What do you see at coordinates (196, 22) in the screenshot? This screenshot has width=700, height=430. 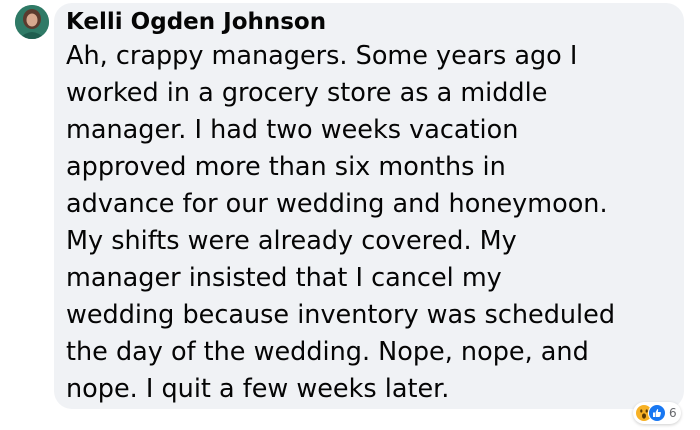 I see `comment-author: Kelli Ogden Johnson` at bounding box center [196, 22].